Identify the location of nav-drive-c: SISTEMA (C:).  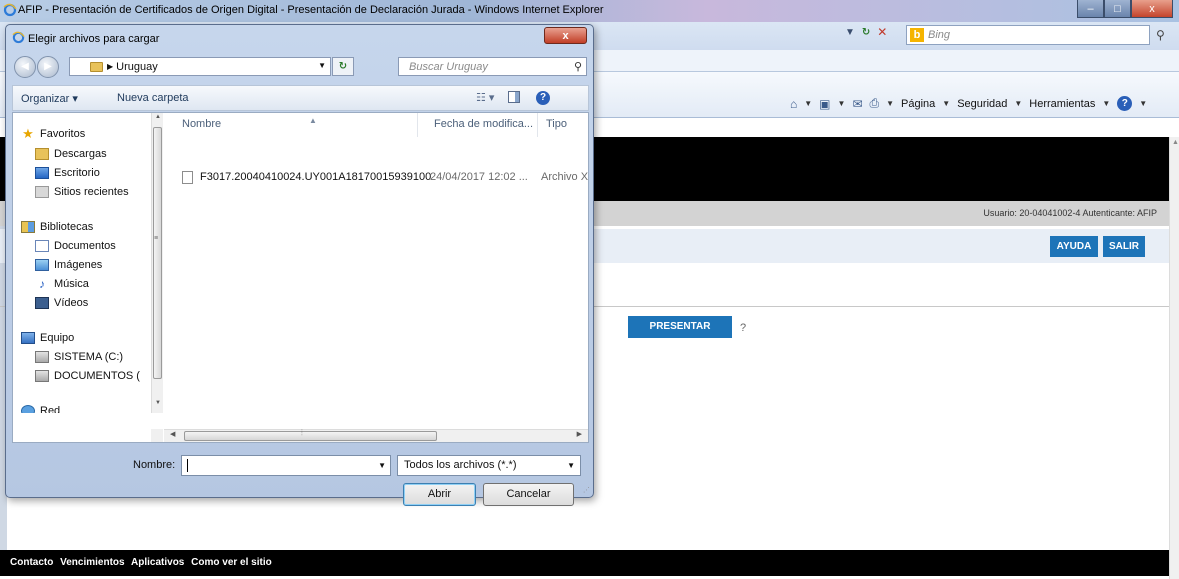
(79, 357).